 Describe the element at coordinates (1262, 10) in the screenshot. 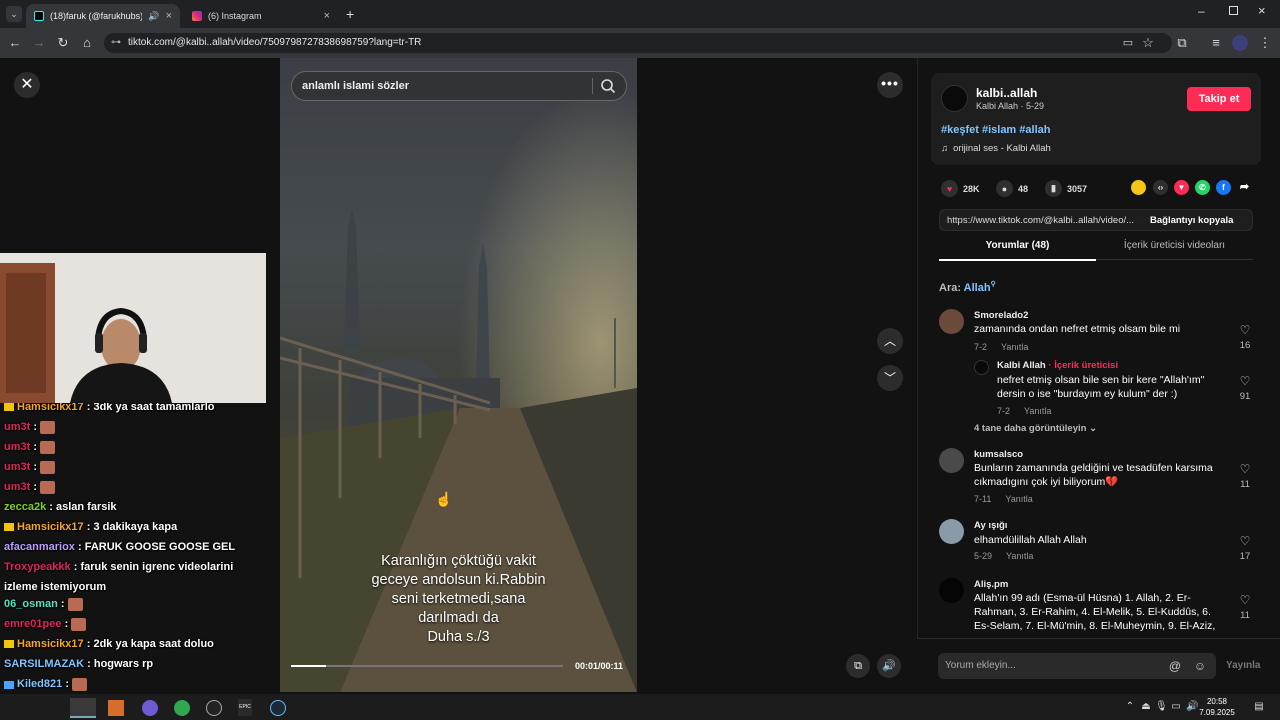

I see `close-window-icon: ×` at that location.